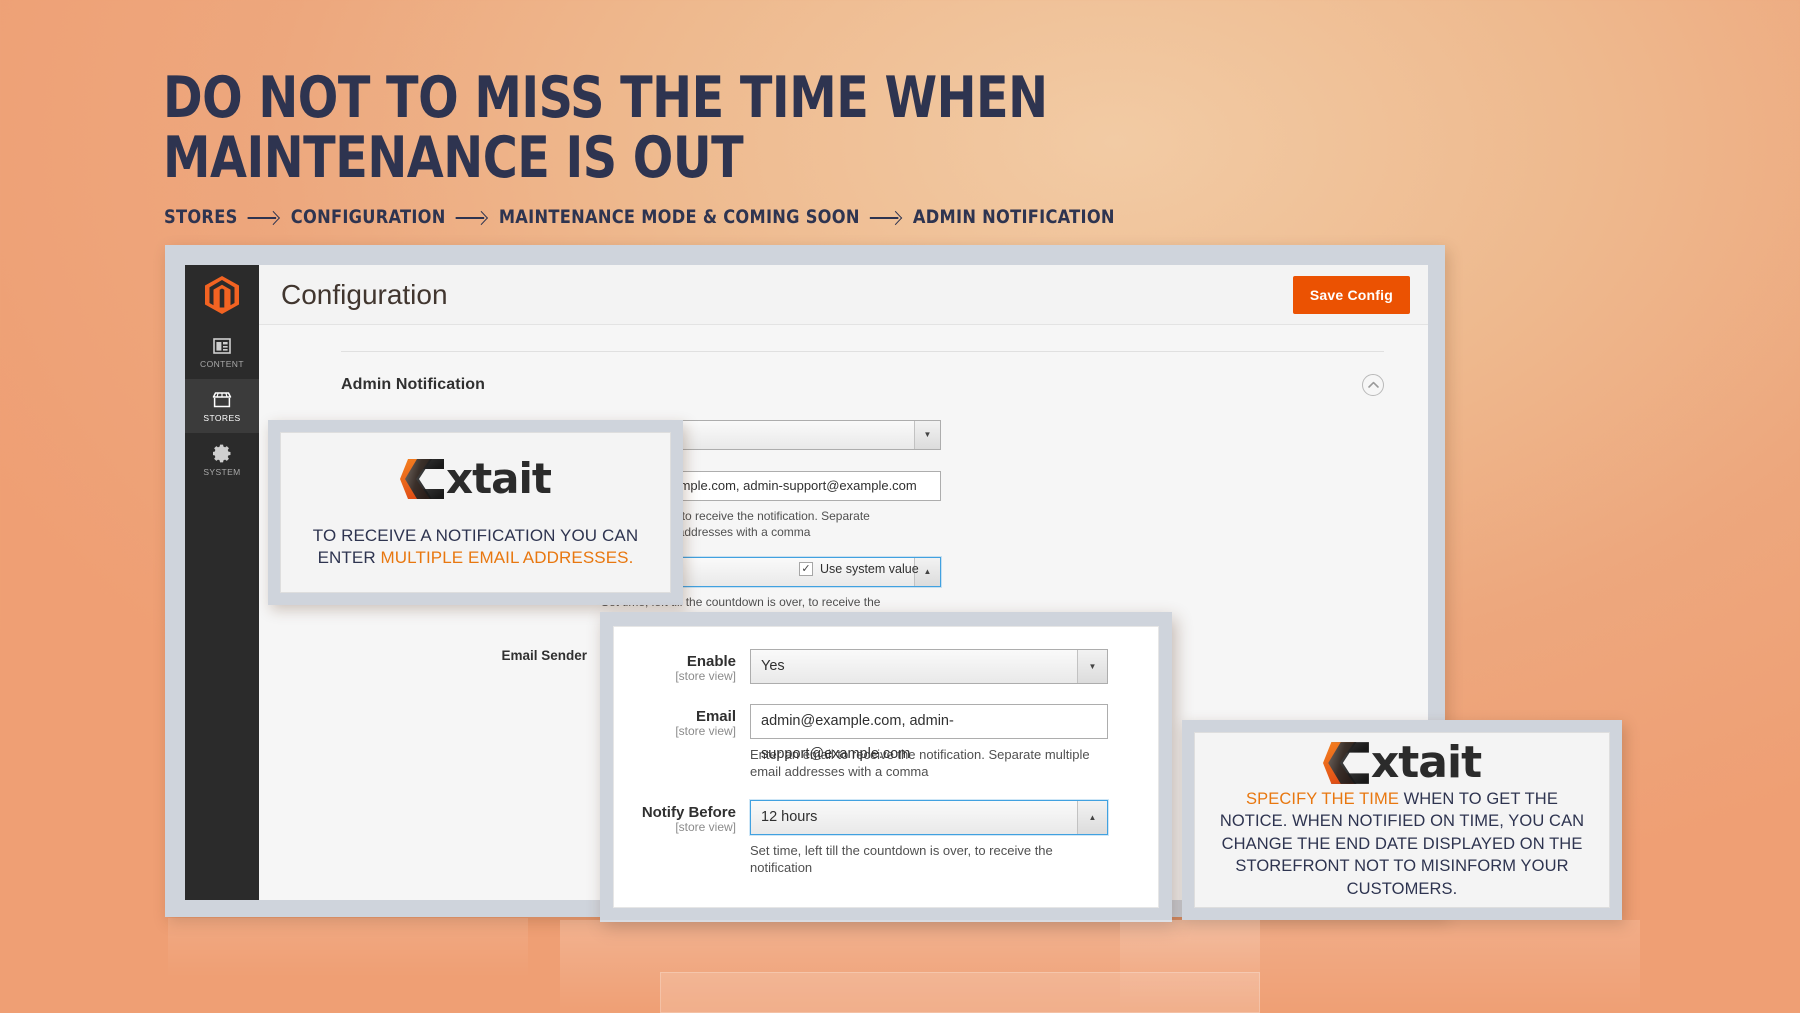  I want to click on sidebar-item-content: CONTENT, so click(222, 352).